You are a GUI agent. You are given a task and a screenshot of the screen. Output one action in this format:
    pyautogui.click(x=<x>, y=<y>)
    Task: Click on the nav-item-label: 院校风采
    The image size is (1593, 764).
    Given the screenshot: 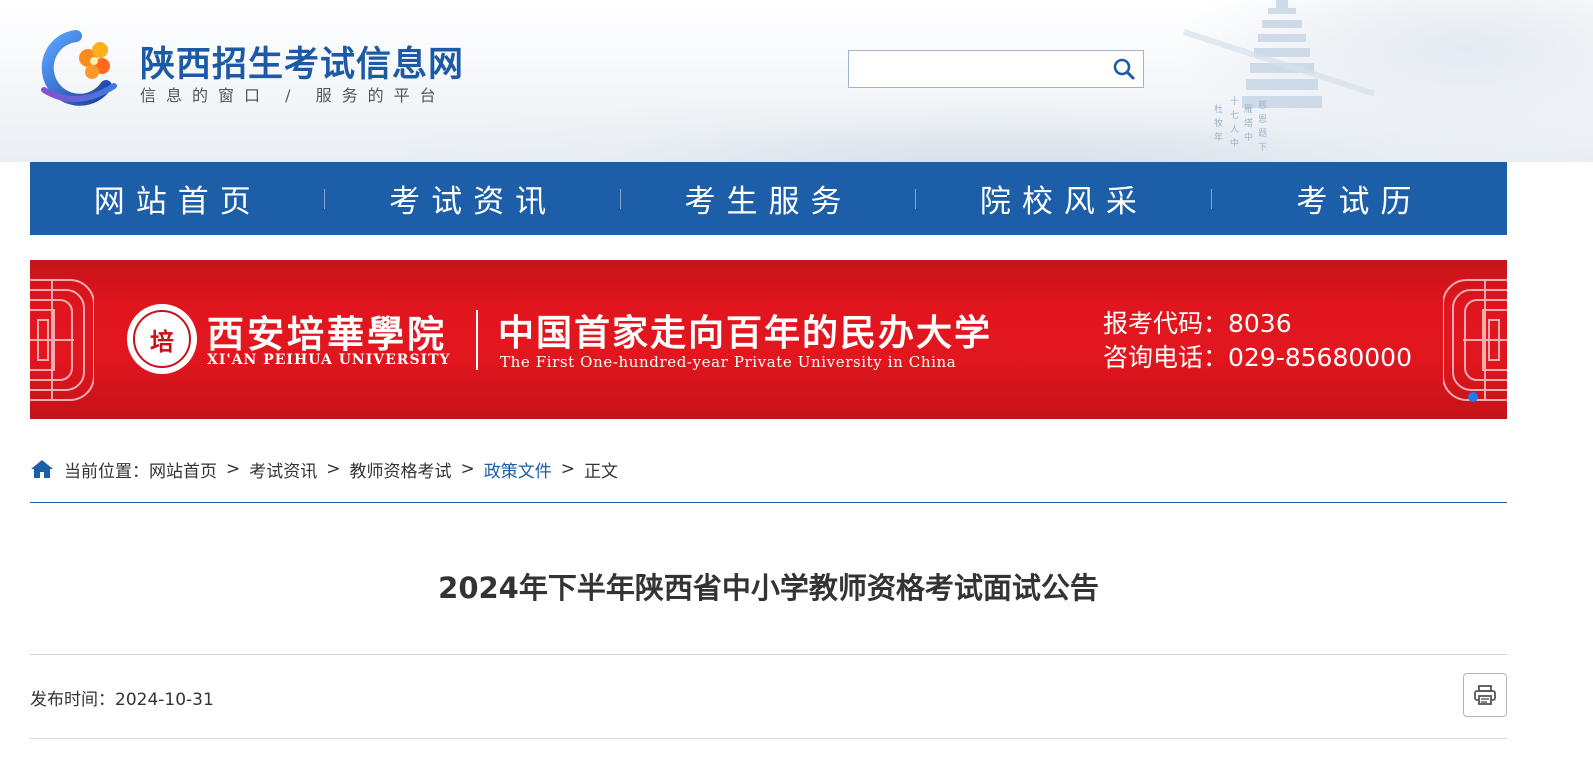 What is the action you would take?
    pyautogui.click(x=1063, y=202)
    